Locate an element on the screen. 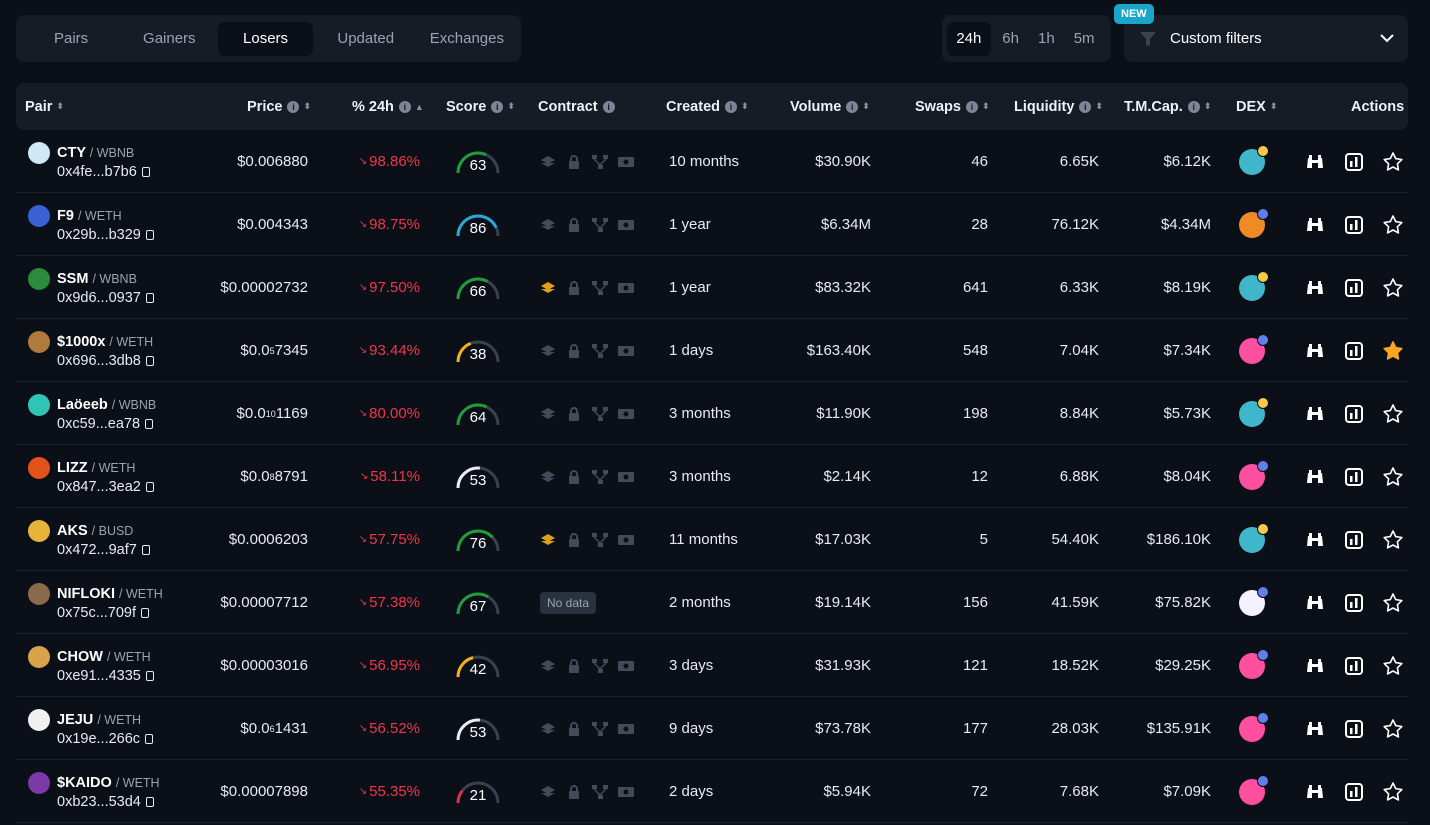 The height and width of the screenshot is (825, 1430). dex-logo-icon is located at coordinates (1254, 411).